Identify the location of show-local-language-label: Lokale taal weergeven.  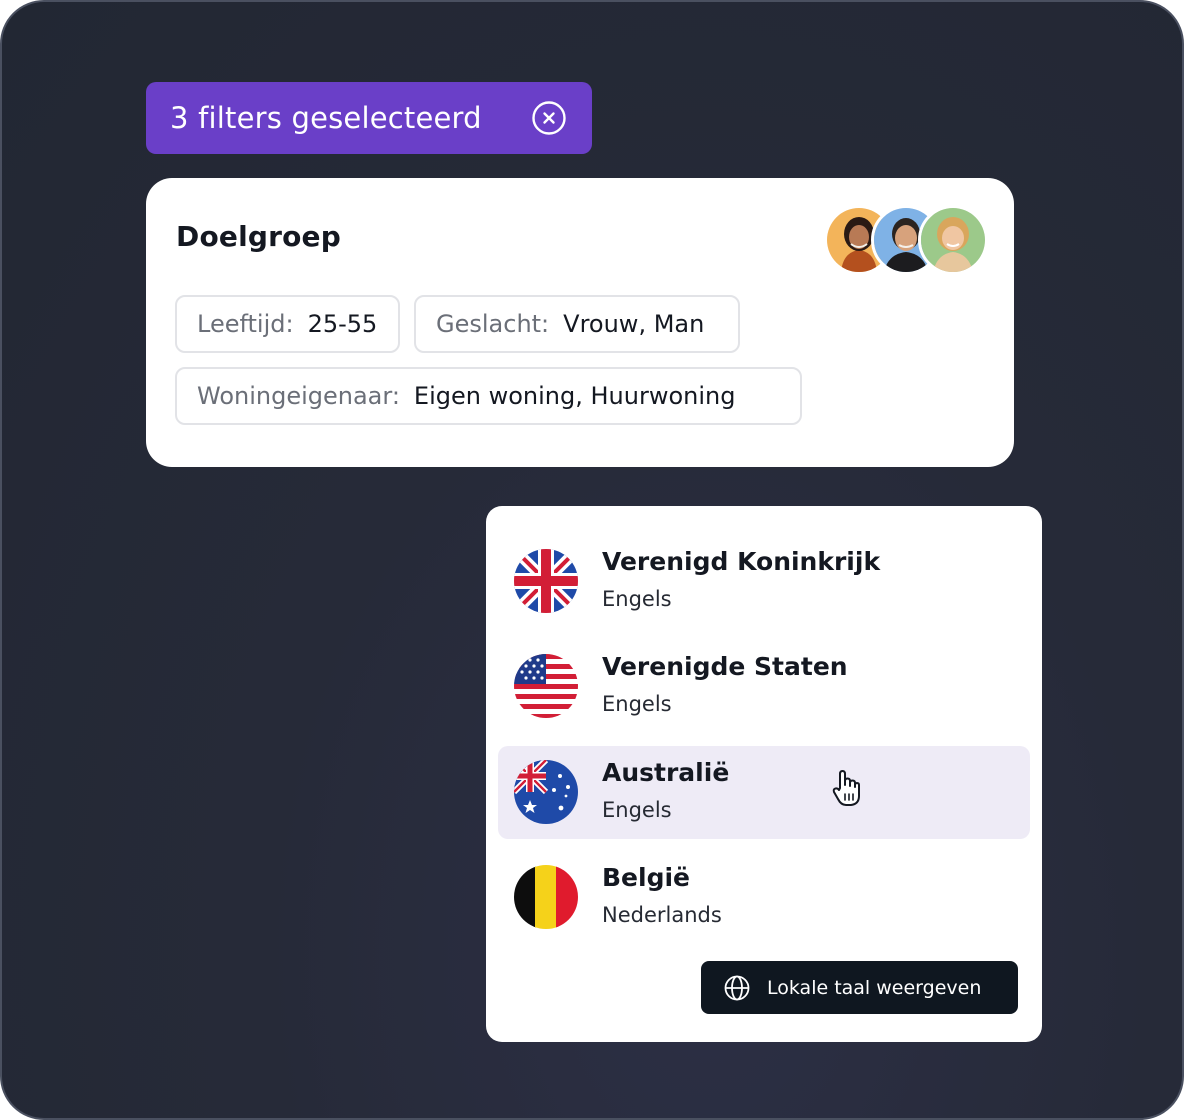
(874, 987).